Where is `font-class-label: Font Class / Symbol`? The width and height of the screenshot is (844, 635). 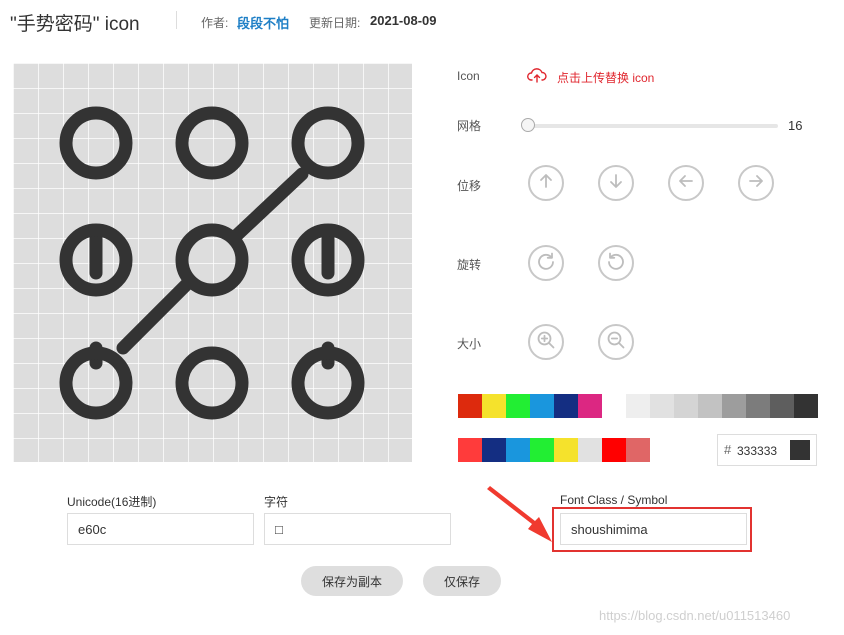 font-class-label: Font Class / Symbol is located at coordinates (614, 500).